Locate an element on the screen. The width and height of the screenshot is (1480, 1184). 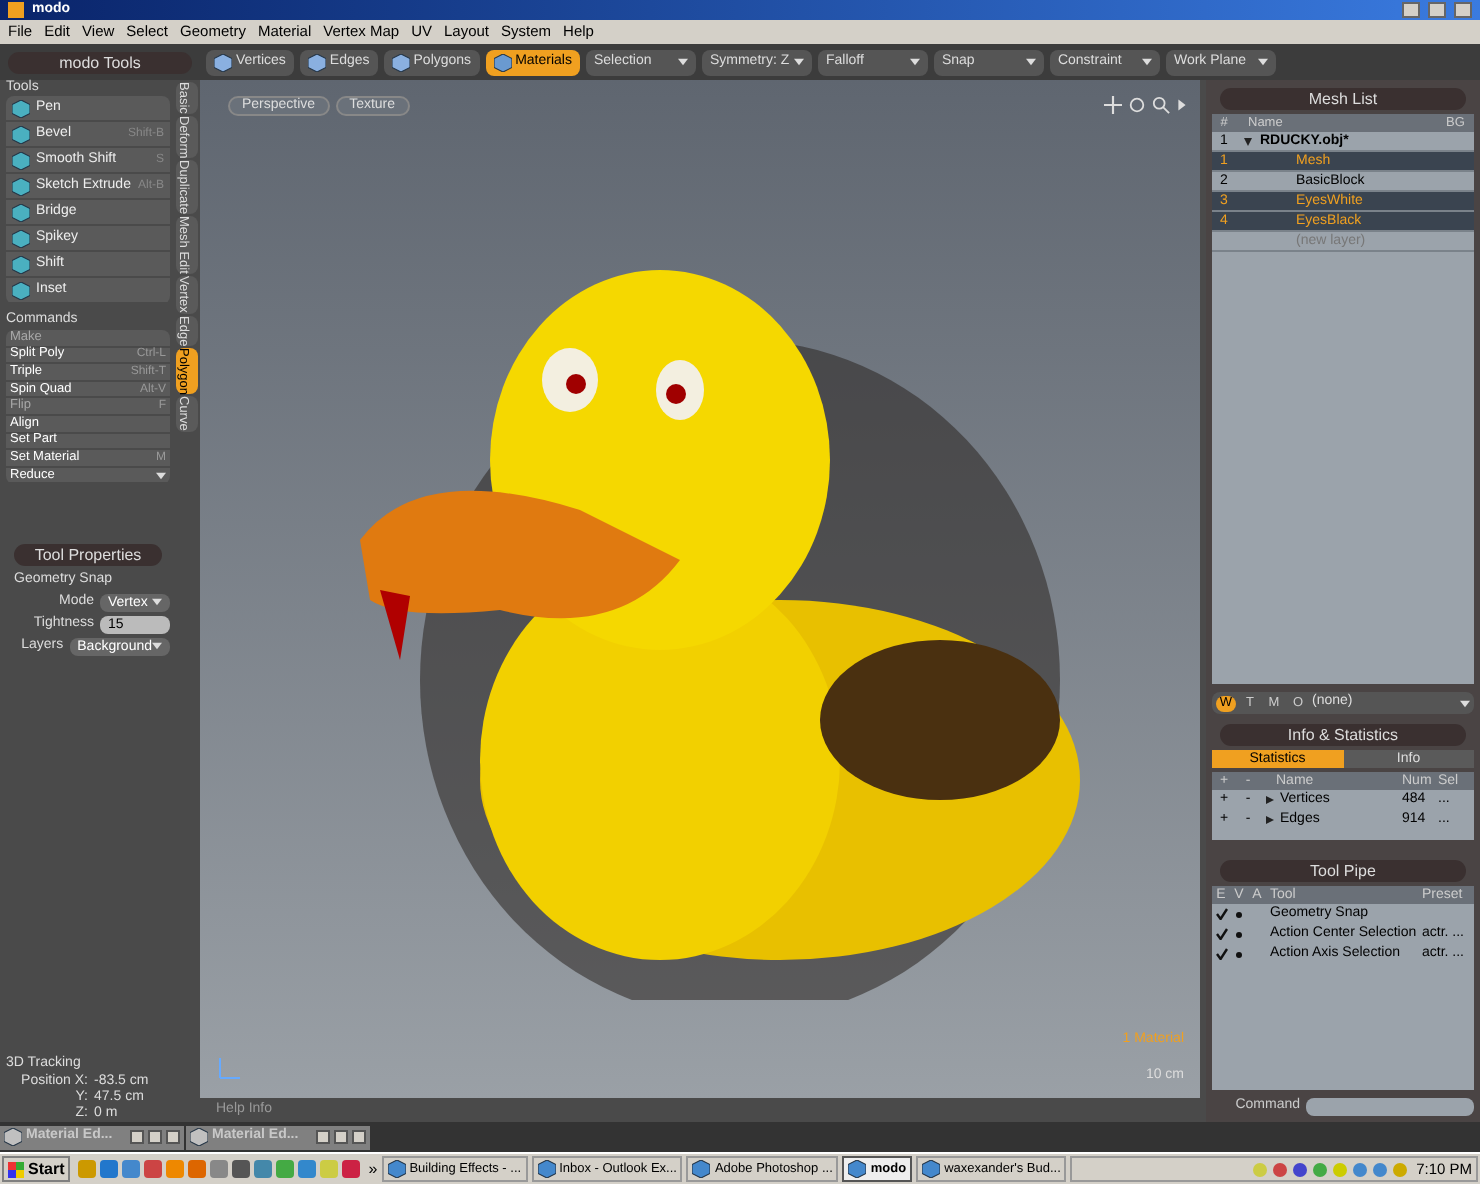
start-button: Start is located at coordinates (36, 1169).